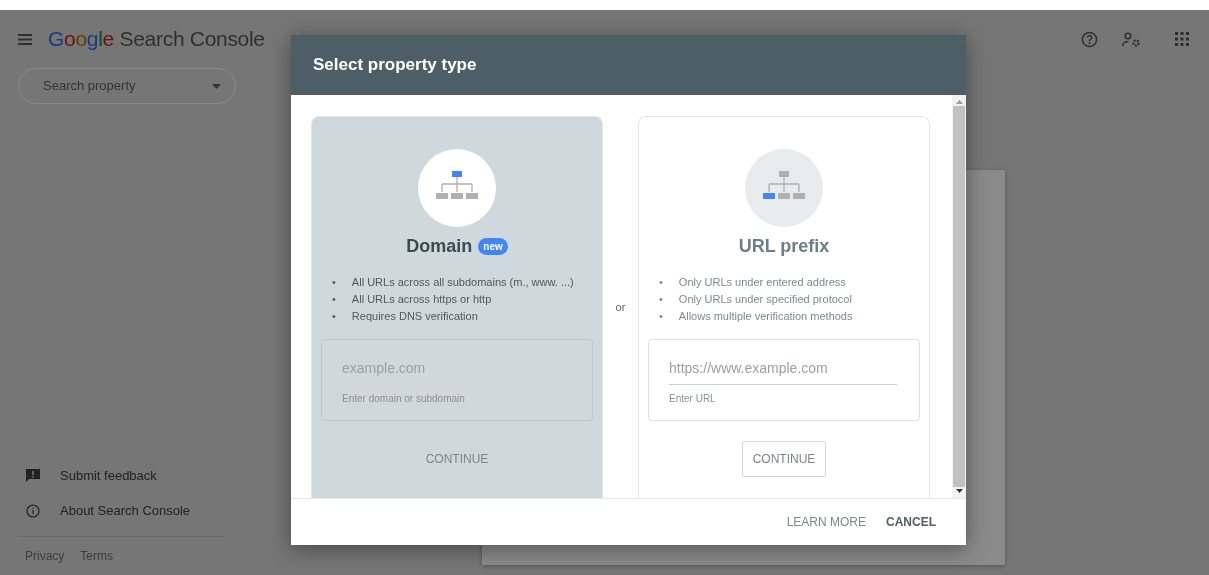 This screenshot has height=575, width=1209. Describe the element at coordinates (762, 282) in the screenshot. I see `feature-item: Only URLs under entered address` at that location.